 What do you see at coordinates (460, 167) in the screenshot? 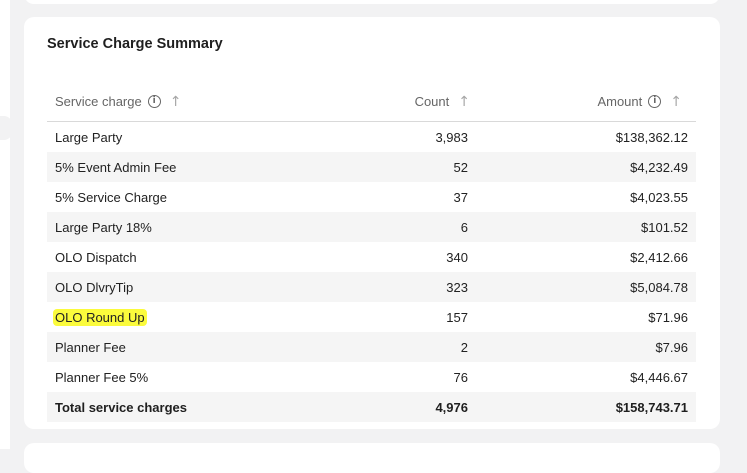
I see `row-count: 52` at bounding box center [460, 167].